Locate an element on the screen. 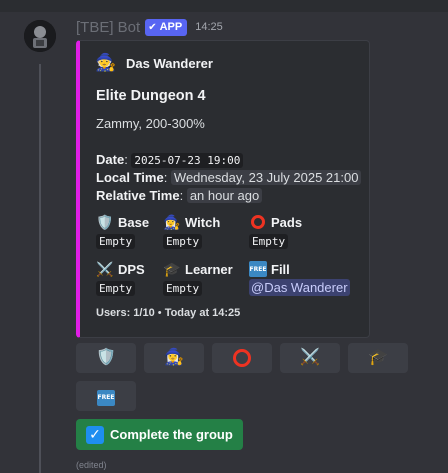 The image size is (448, 473). app-badge-label: APP is located at coordinates (171, 27).